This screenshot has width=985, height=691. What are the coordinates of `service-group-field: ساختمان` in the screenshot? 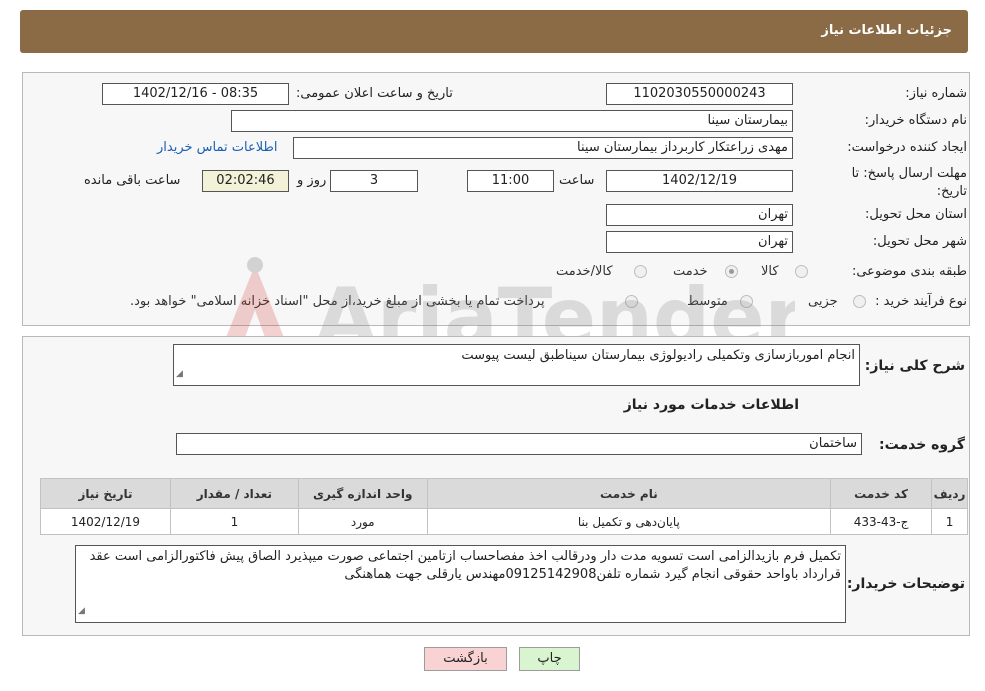 It's located at (519, 444).